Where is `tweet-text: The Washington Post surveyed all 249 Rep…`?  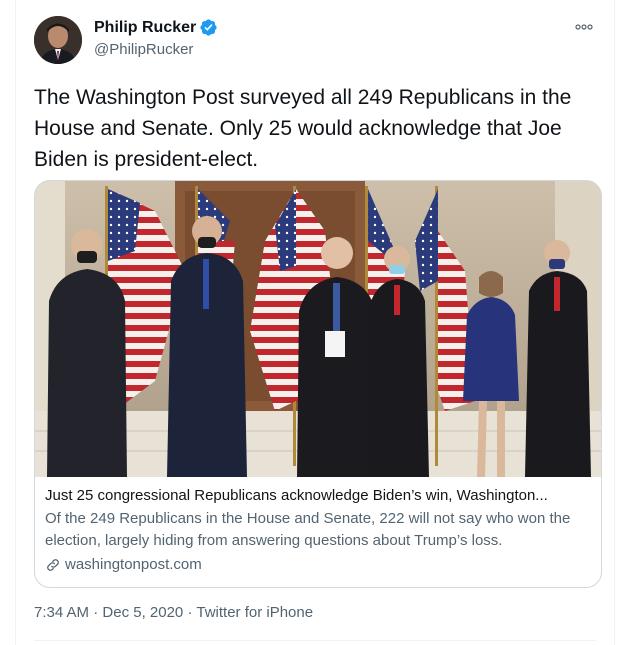 tweet-text: The Washington Post surveyed all 249 Rep… is located at coordinates (303, 128).